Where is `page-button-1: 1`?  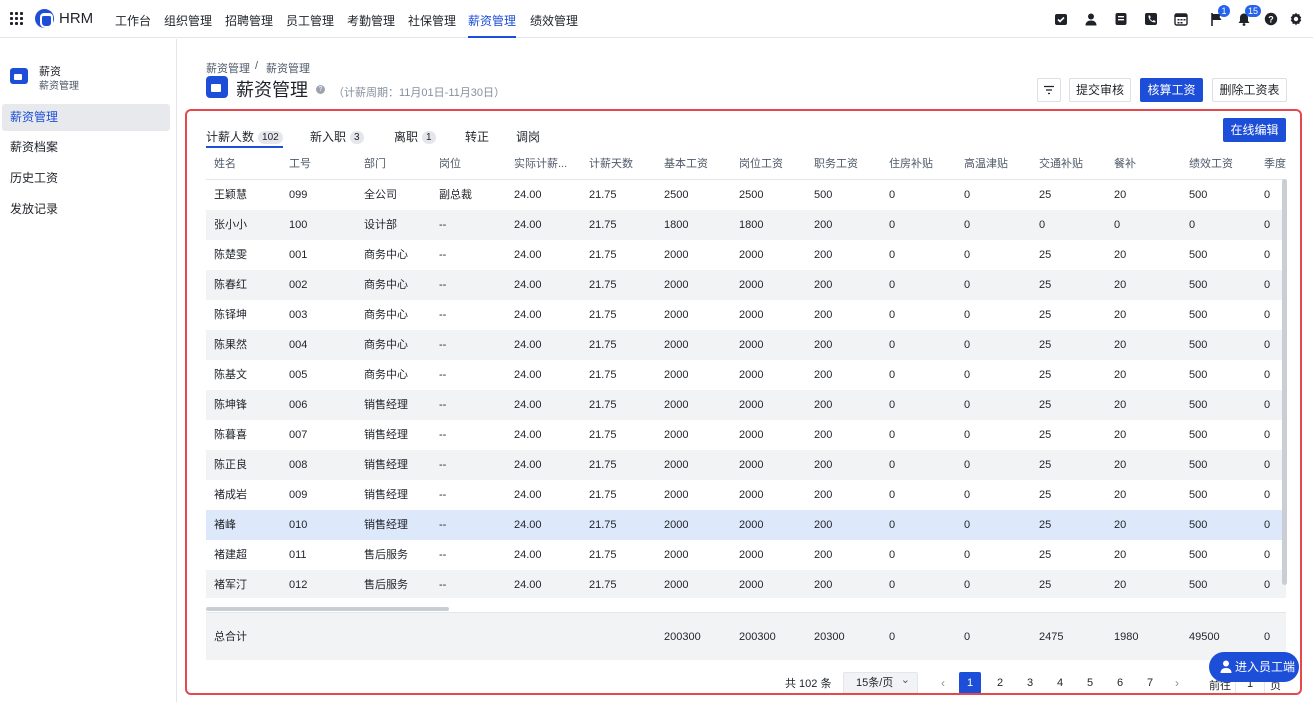 page-button-1: 1 is located at coordinates (970, 682).